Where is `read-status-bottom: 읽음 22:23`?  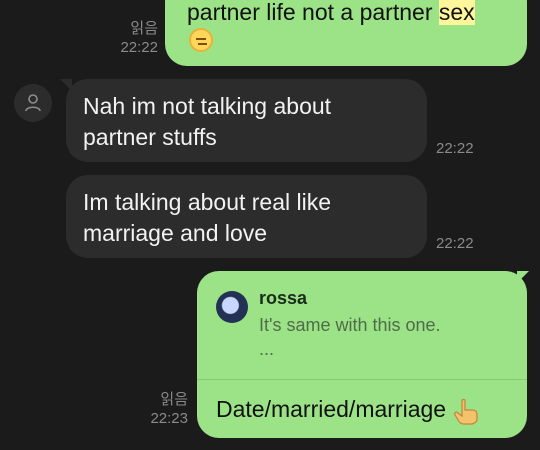 read-status-bottom: 읽음 22:23 is located at coordinates (163, 409).